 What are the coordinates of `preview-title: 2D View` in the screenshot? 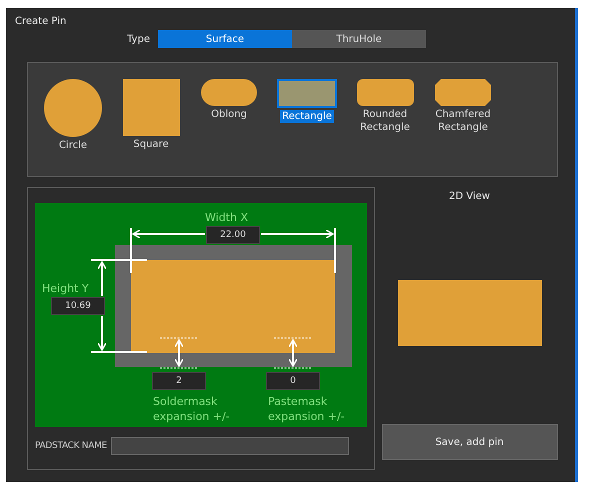 It's located at (469, 196).